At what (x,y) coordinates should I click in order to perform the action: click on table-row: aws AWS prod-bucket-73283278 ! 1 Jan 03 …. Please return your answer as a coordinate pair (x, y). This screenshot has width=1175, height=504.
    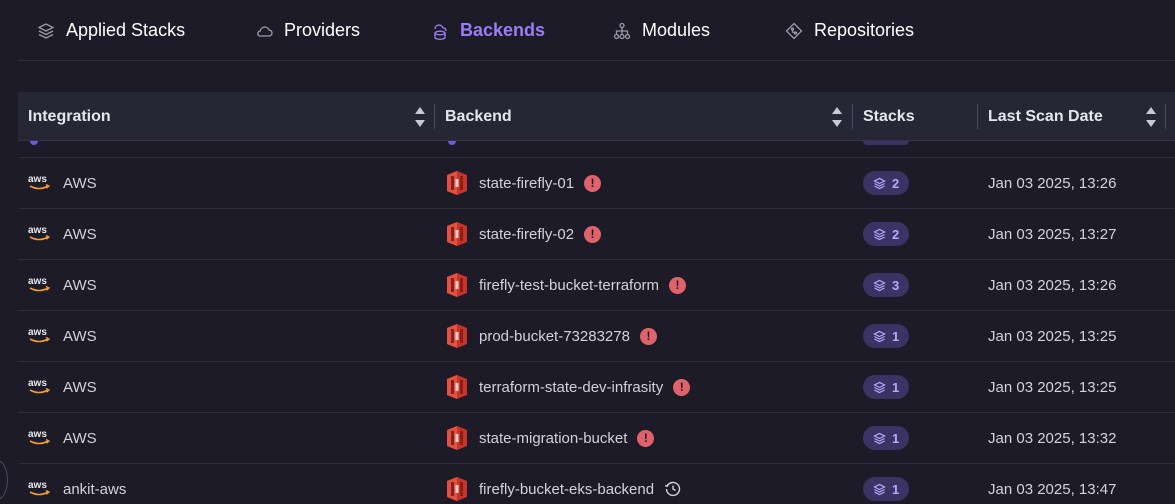
    Looking at the image, I should click on (596, 336).